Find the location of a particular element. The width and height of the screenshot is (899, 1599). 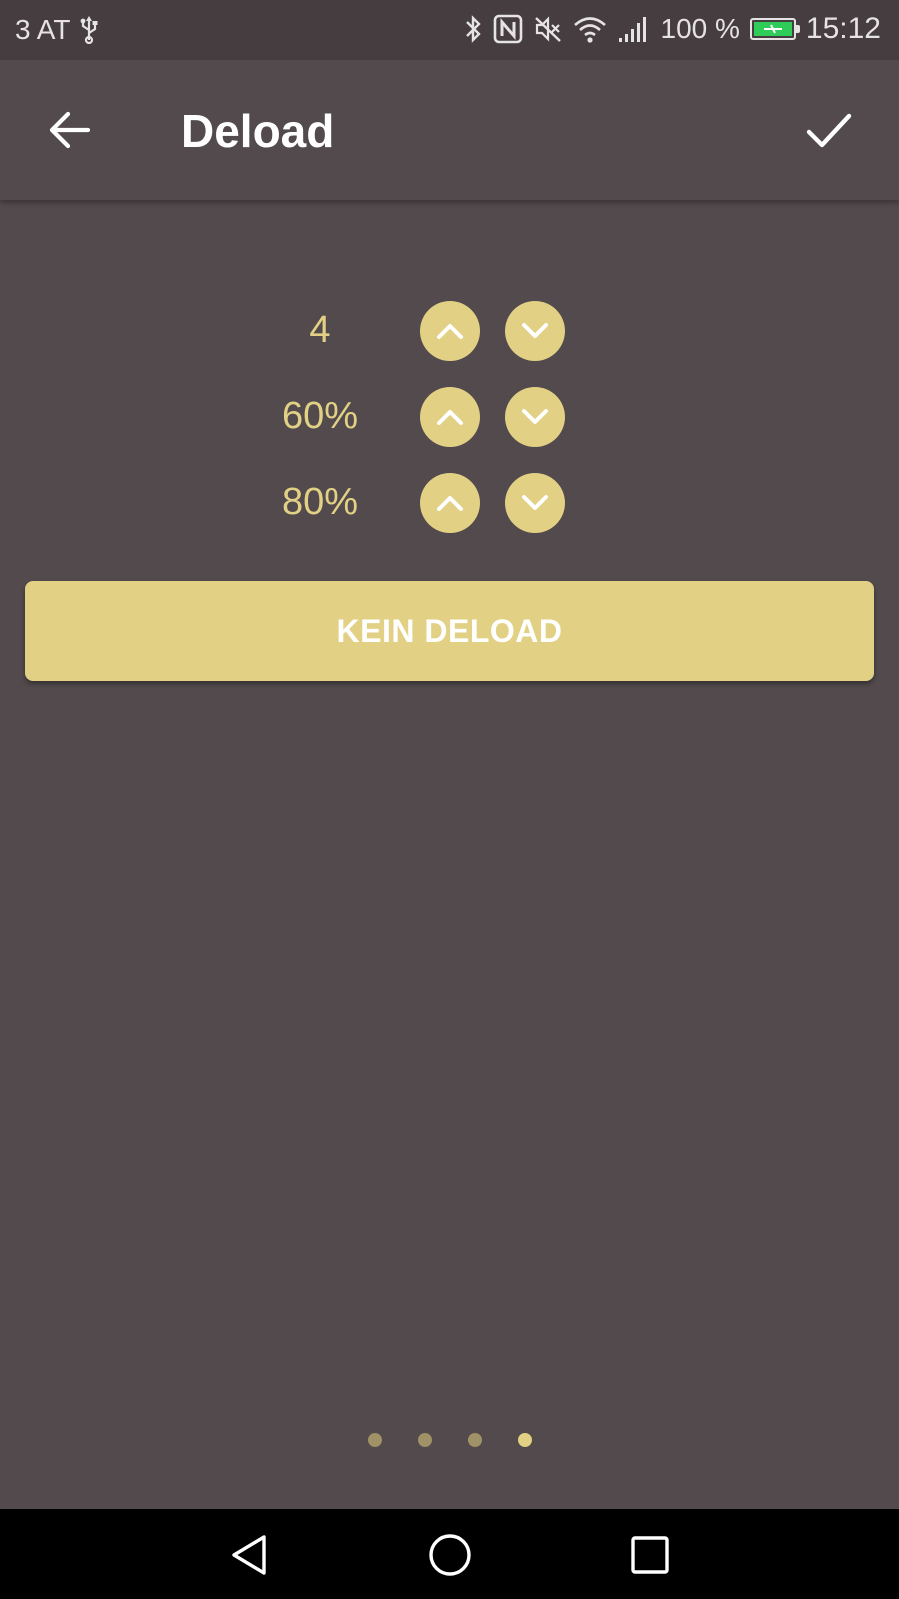

setting-value: 4 is located at coordinates (320, 330).